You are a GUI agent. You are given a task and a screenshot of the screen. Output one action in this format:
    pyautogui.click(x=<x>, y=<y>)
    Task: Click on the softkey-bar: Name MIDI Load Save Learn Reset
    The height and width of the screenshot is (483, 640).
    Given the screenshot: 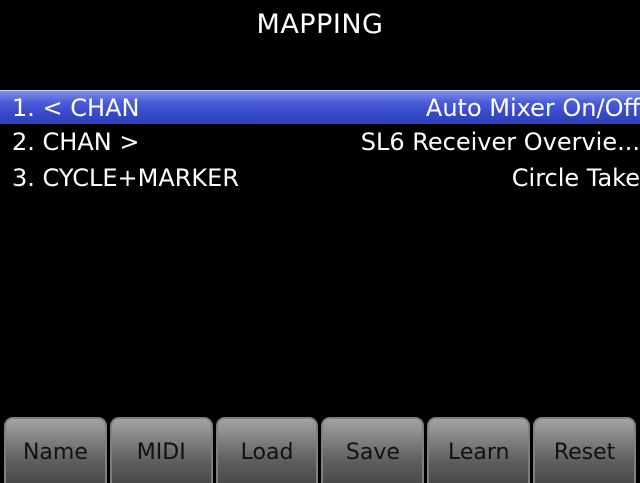 What is the action you would take?
    pyautogui.click(x=320, y=450)
    